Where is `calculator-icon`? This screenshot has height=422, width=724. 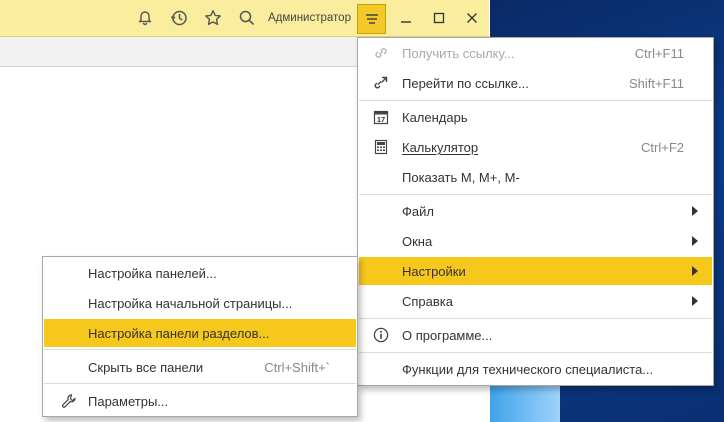 calculator-icon is located at coordinates (381, 147).